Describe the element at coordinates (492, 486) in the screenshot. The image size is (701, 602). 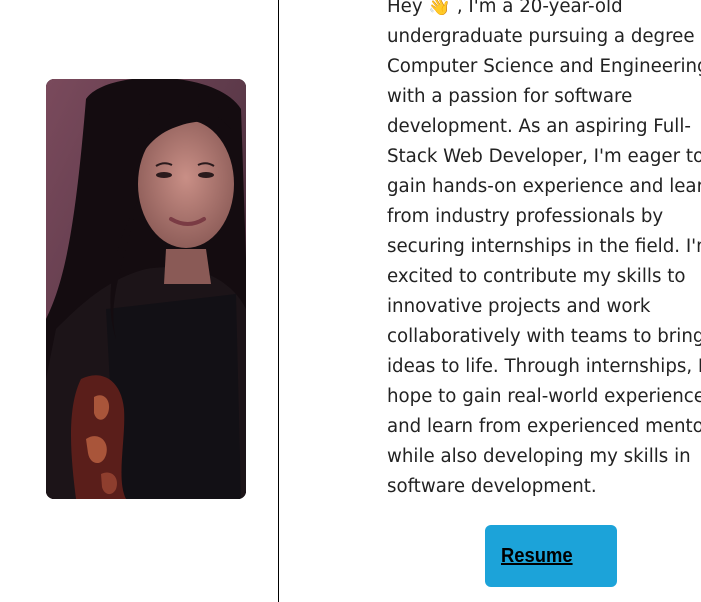
I see `about-line: software development.` at that location.